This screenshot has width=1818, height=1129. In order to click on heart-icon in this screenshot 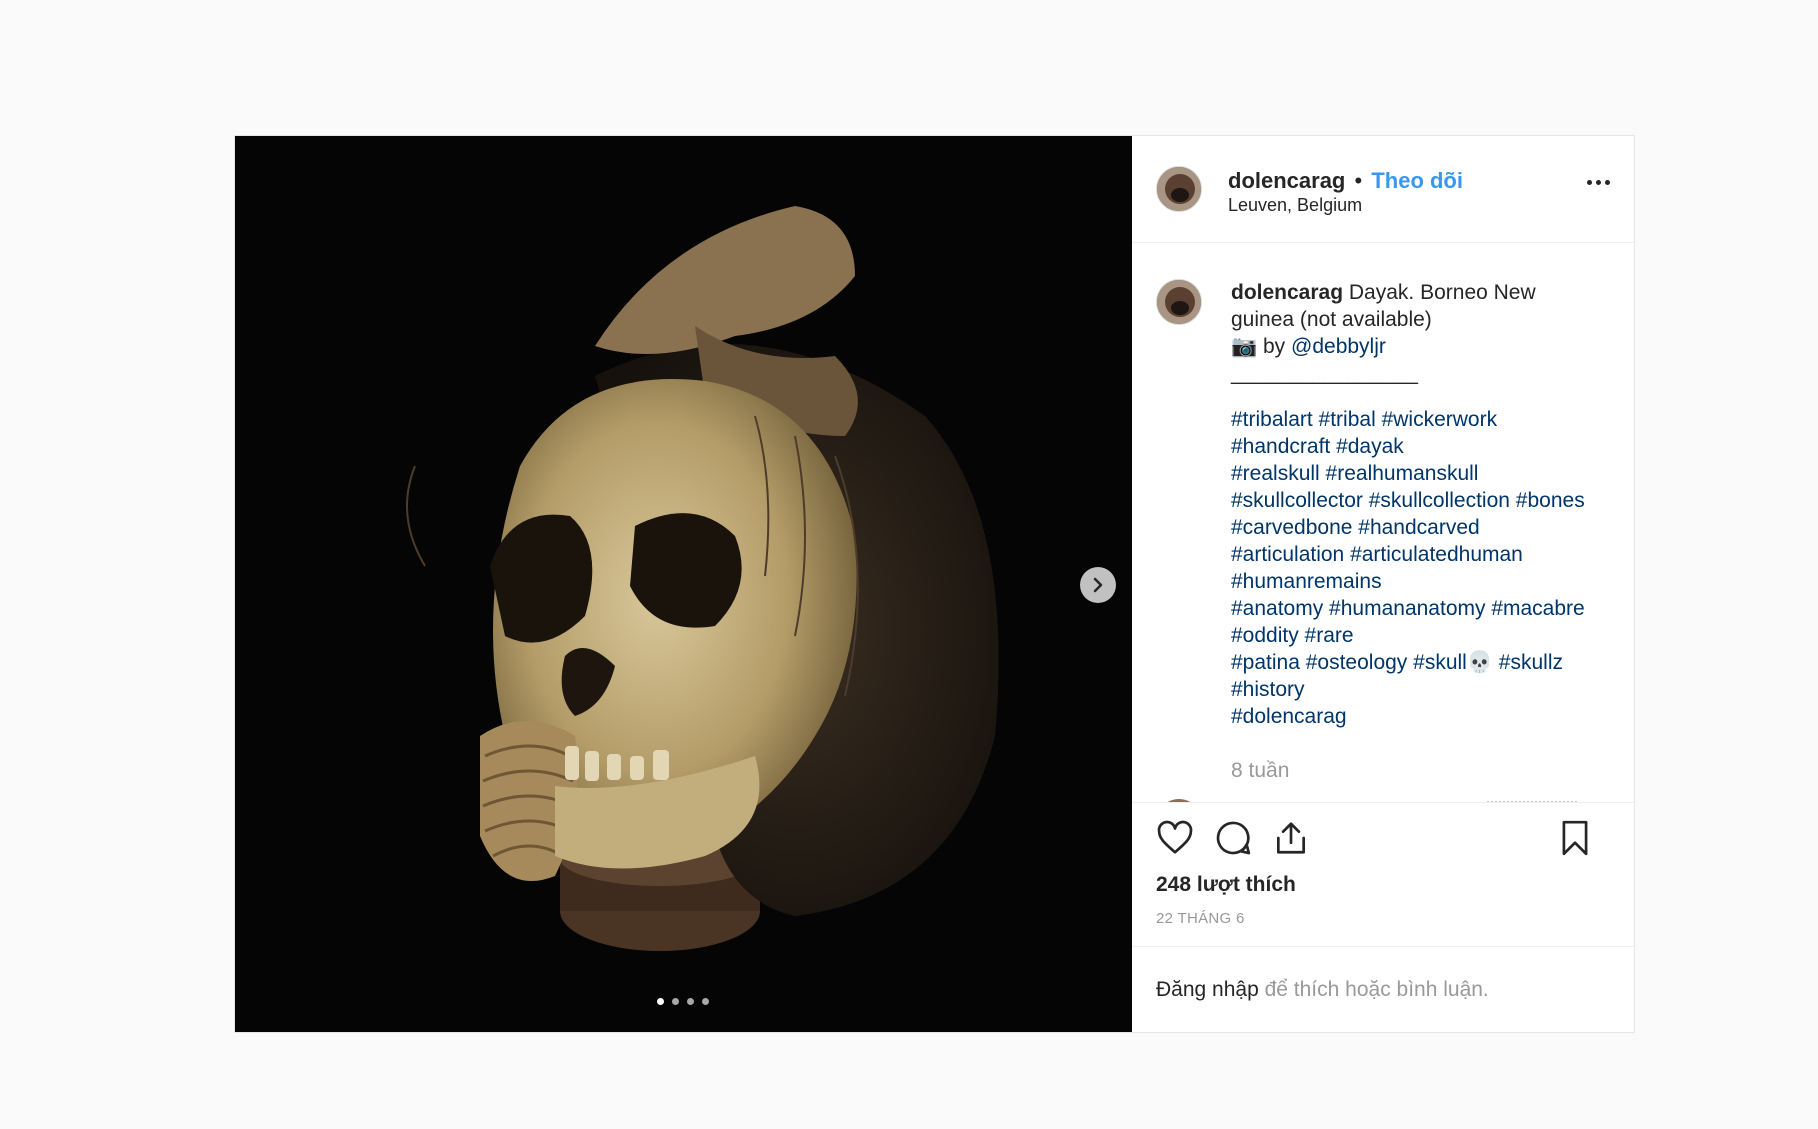, I will do `click(1175, 837)`.